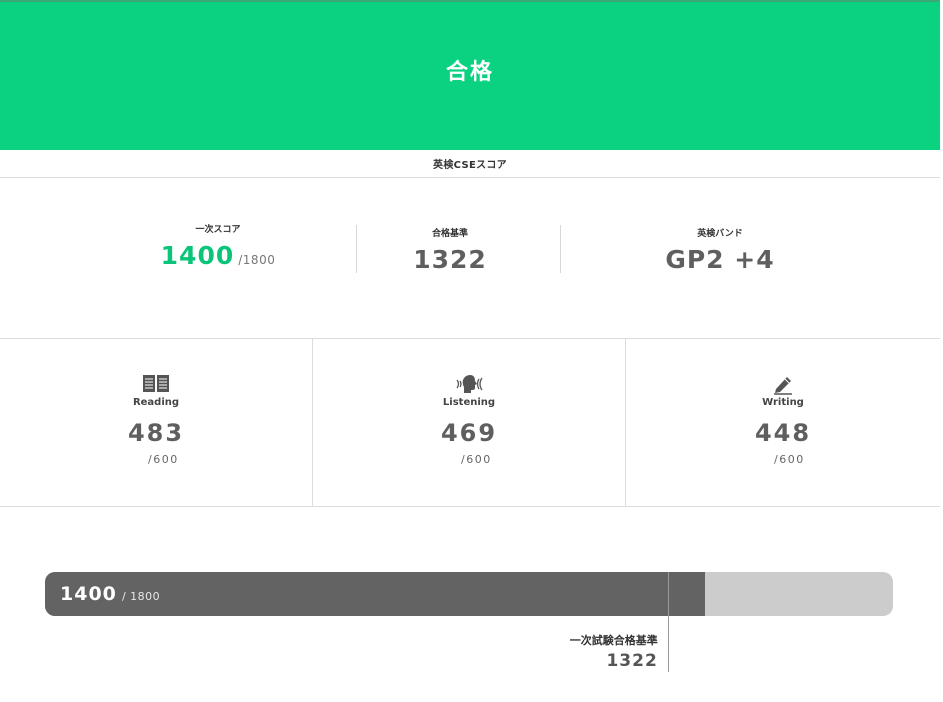 Image resolution: width=943 pixels, height=702 pixels. What do you see at coordinates (613, 640) in the screenshot?
I see `threshold-label: 一次試験合格基準` at bounding box center [613, 640].